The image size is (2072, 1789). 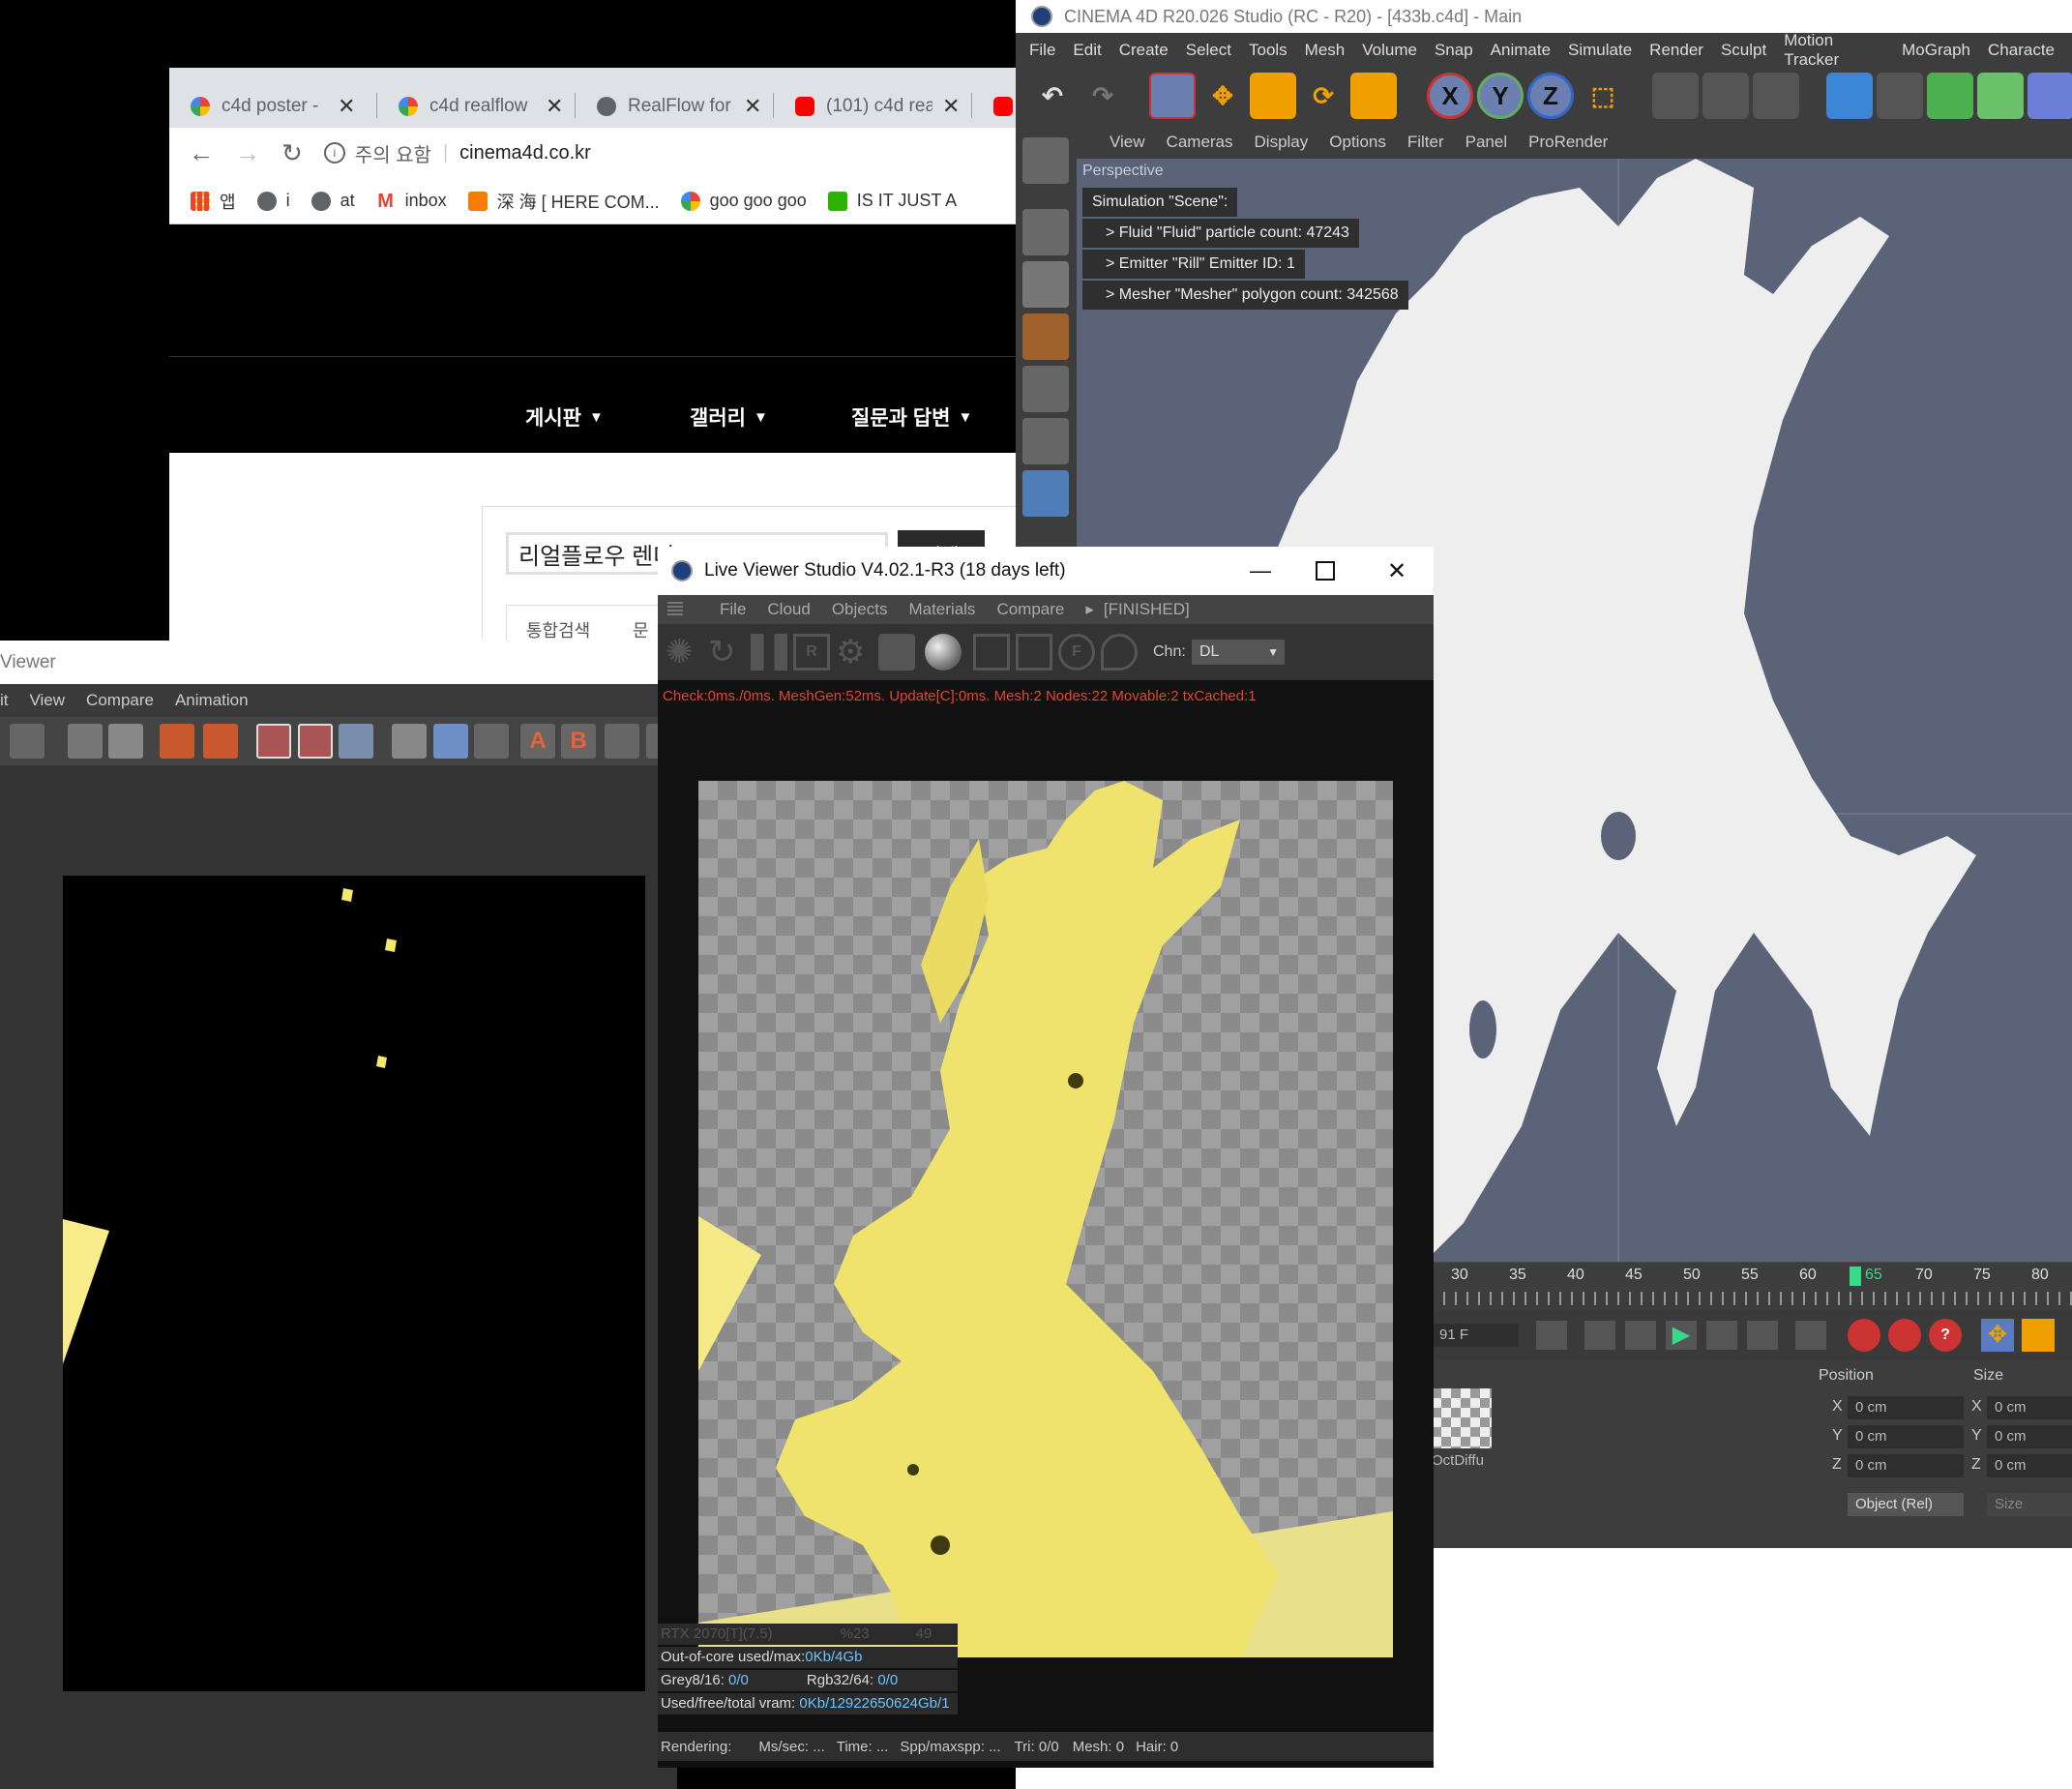 I want to click on menu-mesh: Mesh, so click(x=1325, y=51).